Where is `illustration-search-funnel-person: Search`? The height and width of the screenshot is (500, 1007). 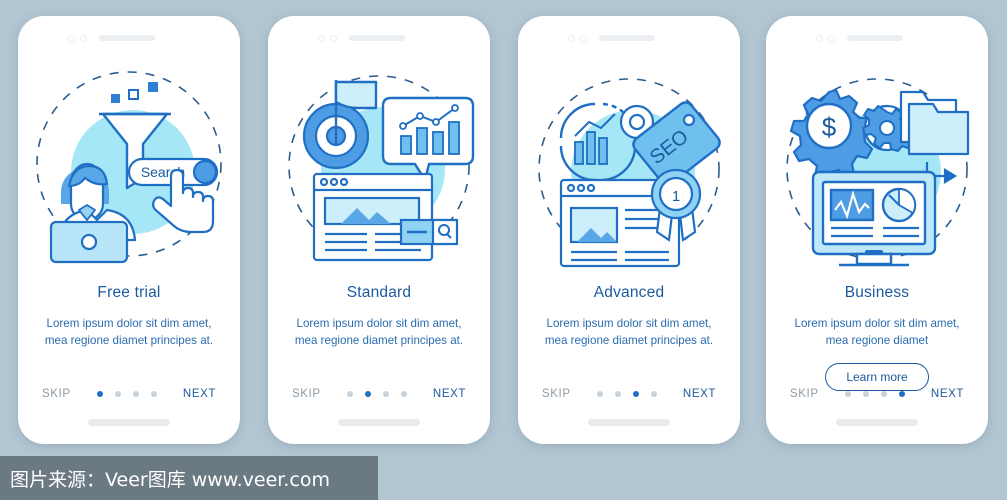 illustration-search-funnel-person: Search is located at coordinates (129, 171).